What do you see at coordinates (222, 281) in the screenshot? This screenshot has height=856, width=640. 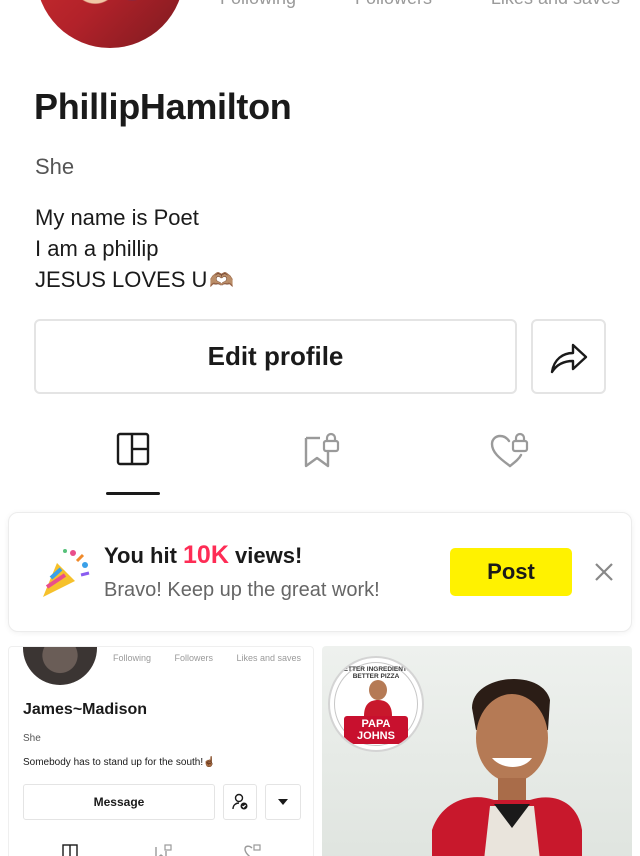 I see `heart-hands-icon: 🫶🏽` at bounding box center [222, 281].